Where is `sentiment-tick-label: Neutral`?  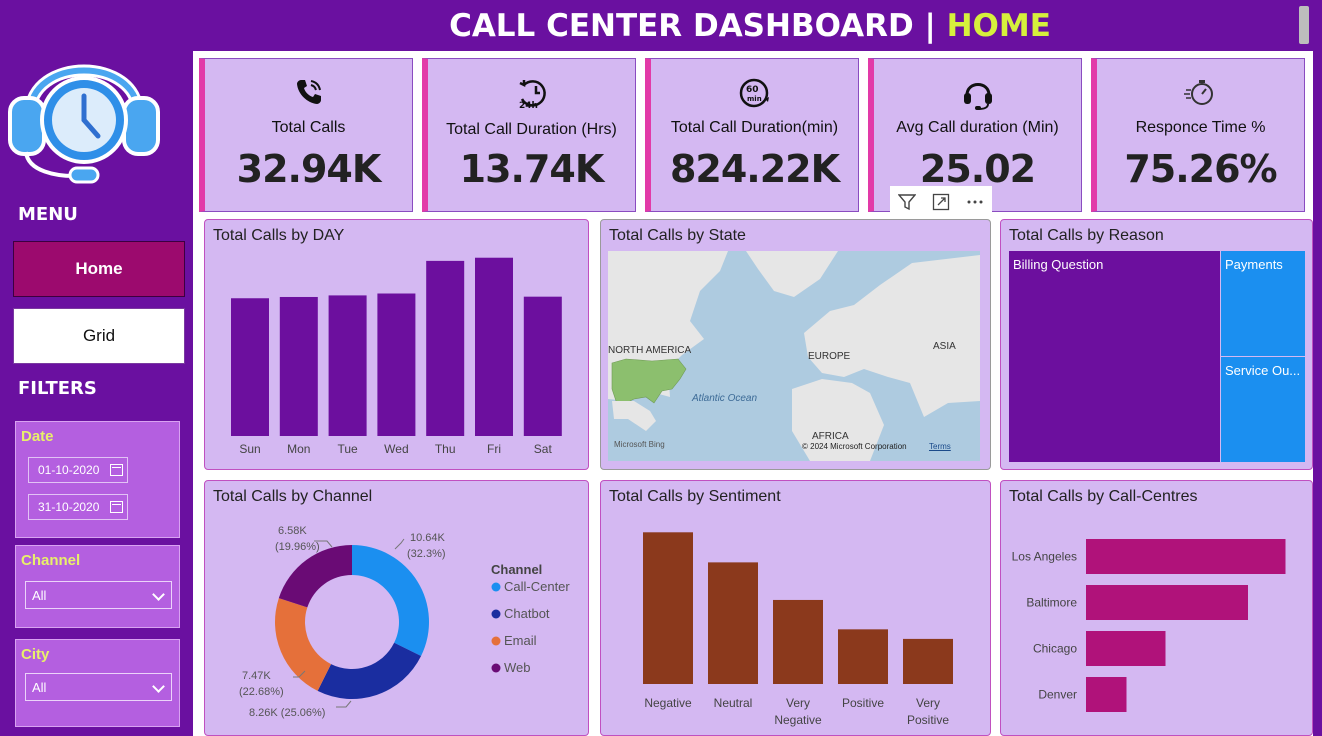
sentiment-tick-label: Neutral is located at coordinates (733, 703).